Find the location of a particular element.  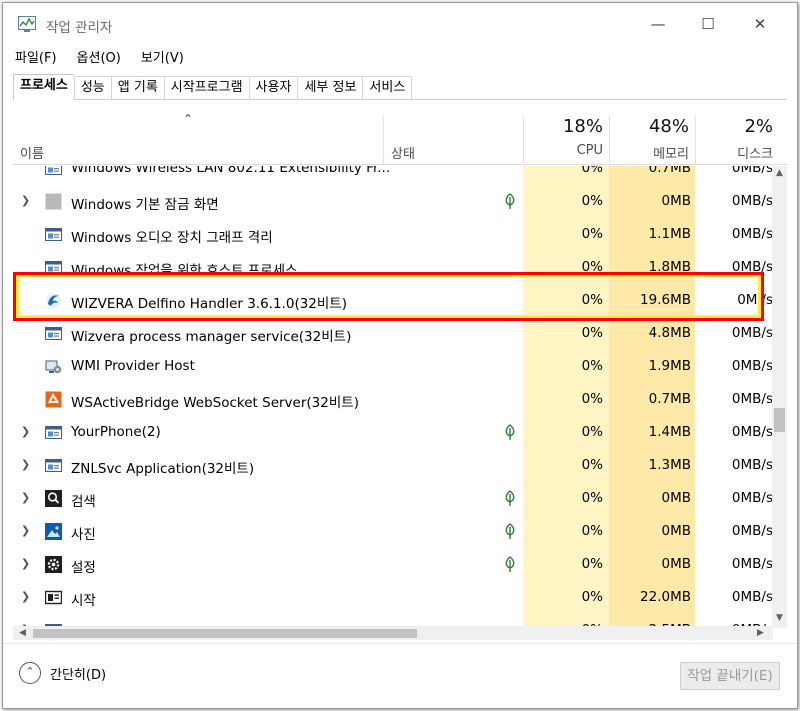

process-row: ❯ ZNLSvc Application(32비트) 0% 1.3MB 0MB/s is located at coordinates (393, 465).